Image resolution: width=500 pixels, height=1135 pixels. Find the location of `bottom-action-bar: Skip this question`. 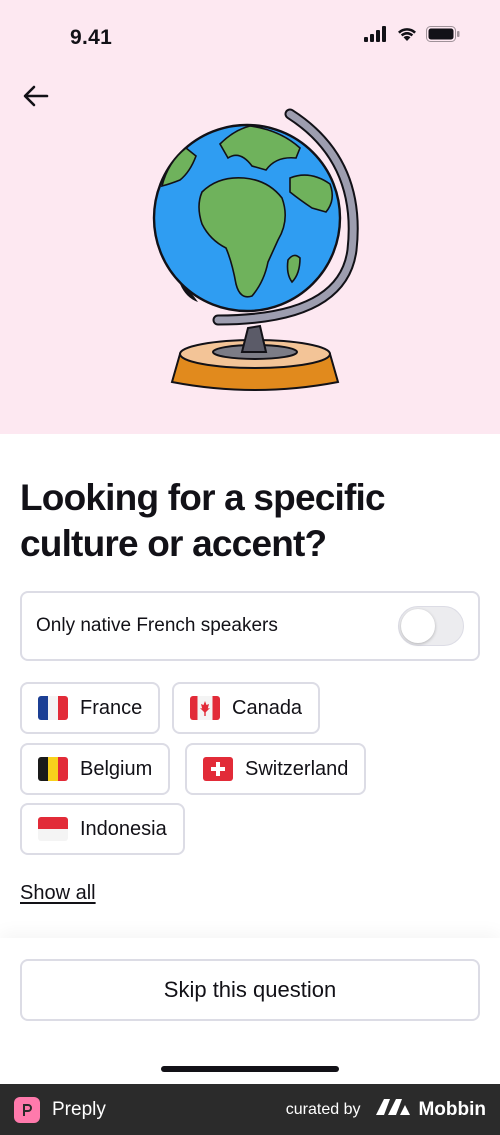

bottom-action-bar: Skip this question is located at coordinates (250, 1011).